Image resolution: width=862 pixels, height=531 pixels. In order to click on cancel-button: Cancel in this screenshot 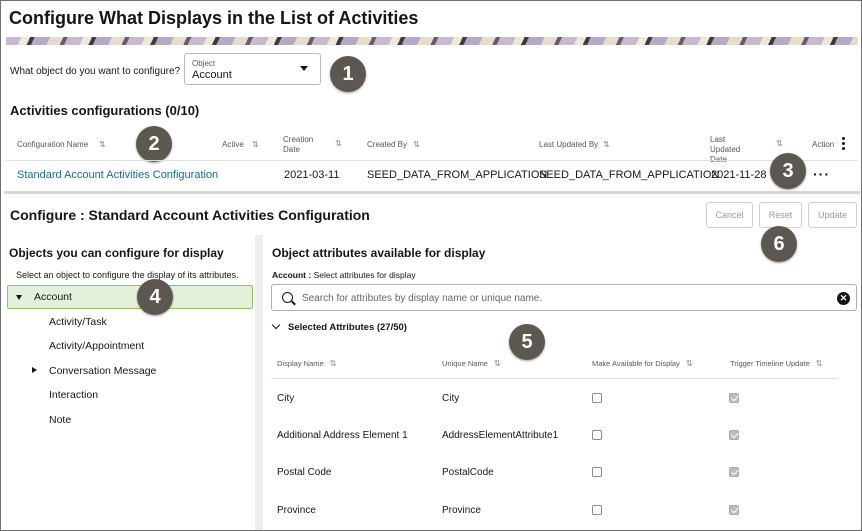, I will do `click(729, 215)`.